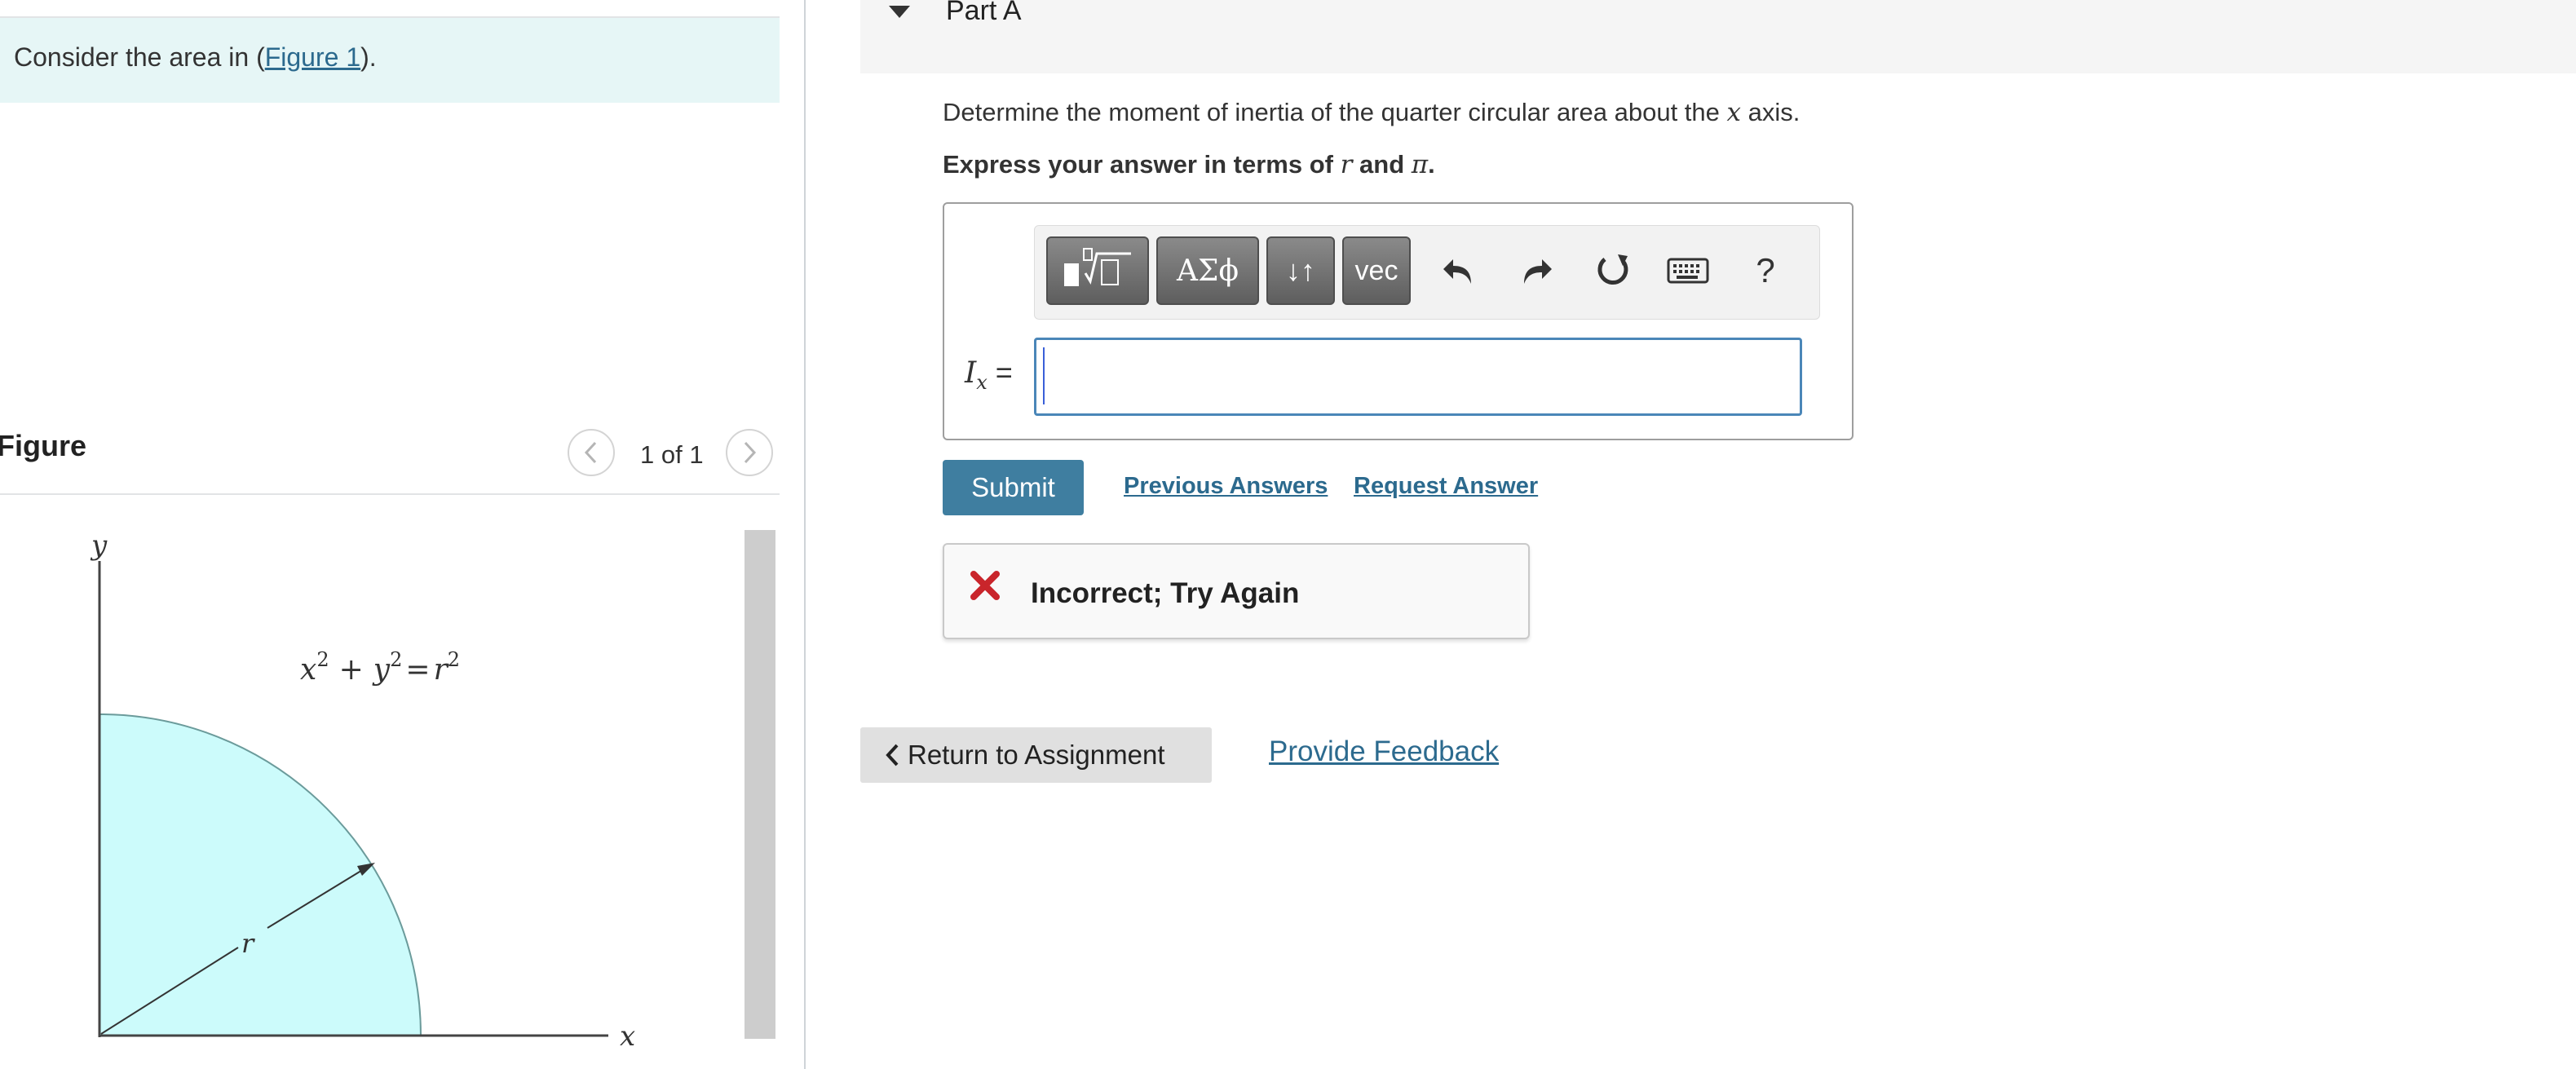  I want to click on help-icon: ?, so click(1766, 270).